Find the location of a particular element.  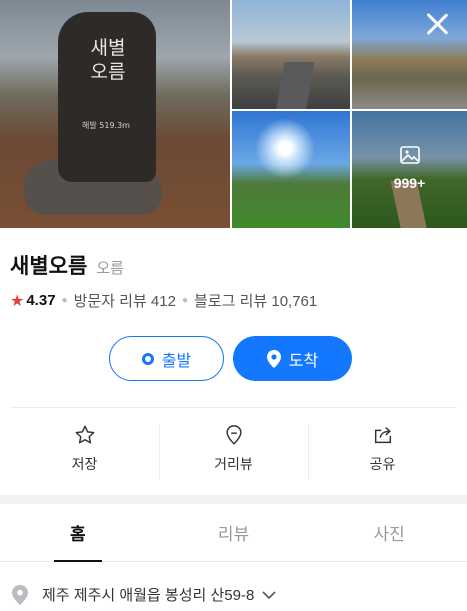

tab-reviews: 리뷰 is located at coordinates (234, 532).